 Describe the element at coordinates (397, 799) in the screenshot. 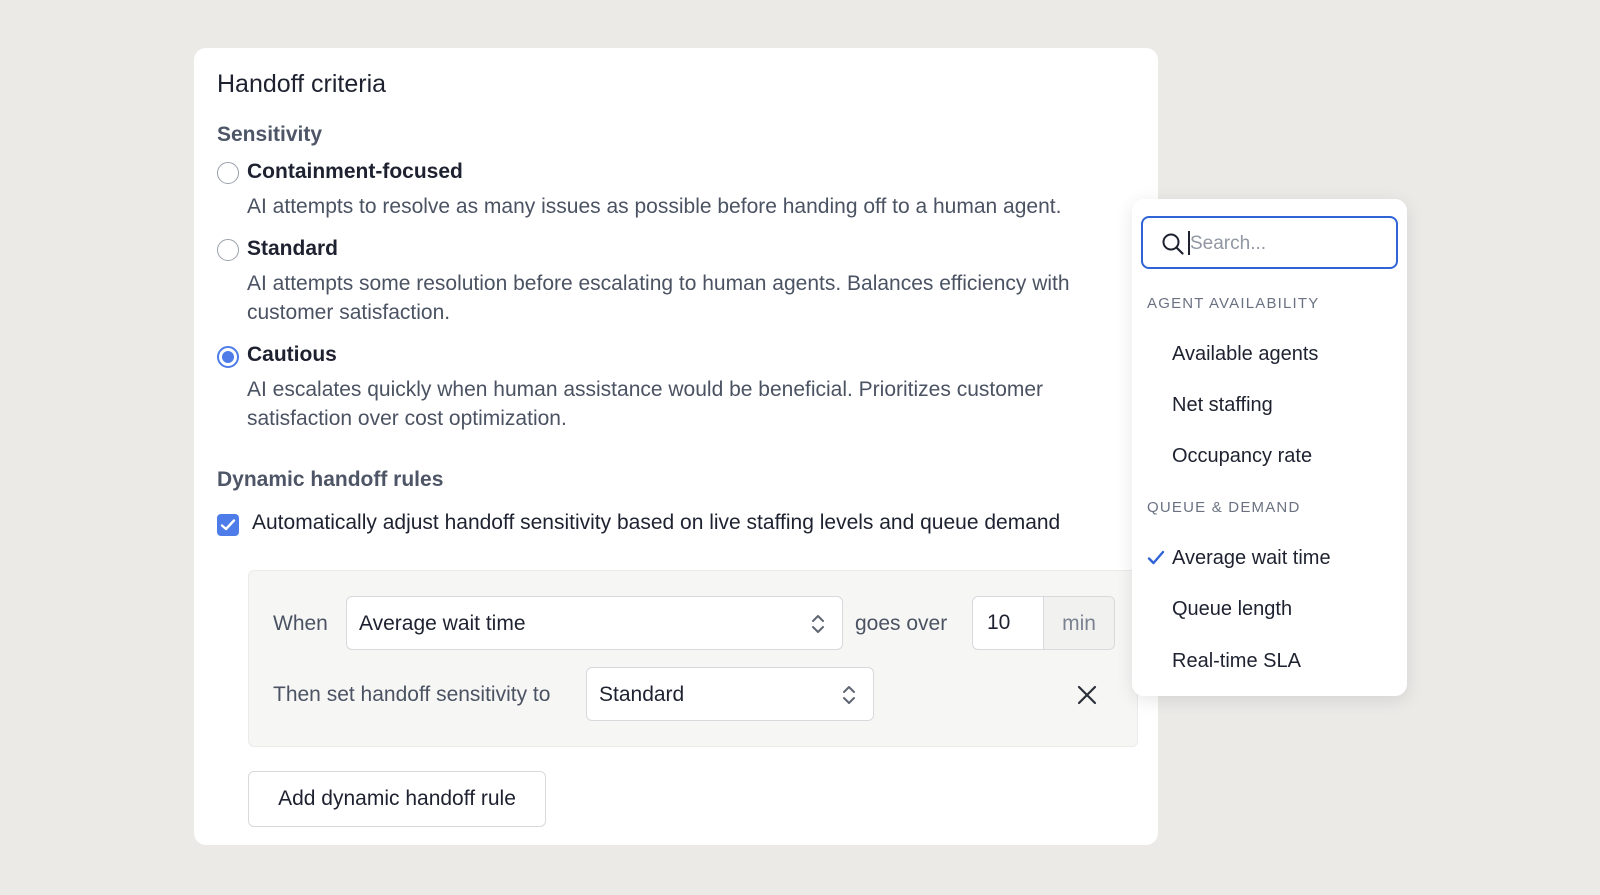

I see `add-dynamic-handoff-rule-button: Add dynamic handoff rule` at that location.